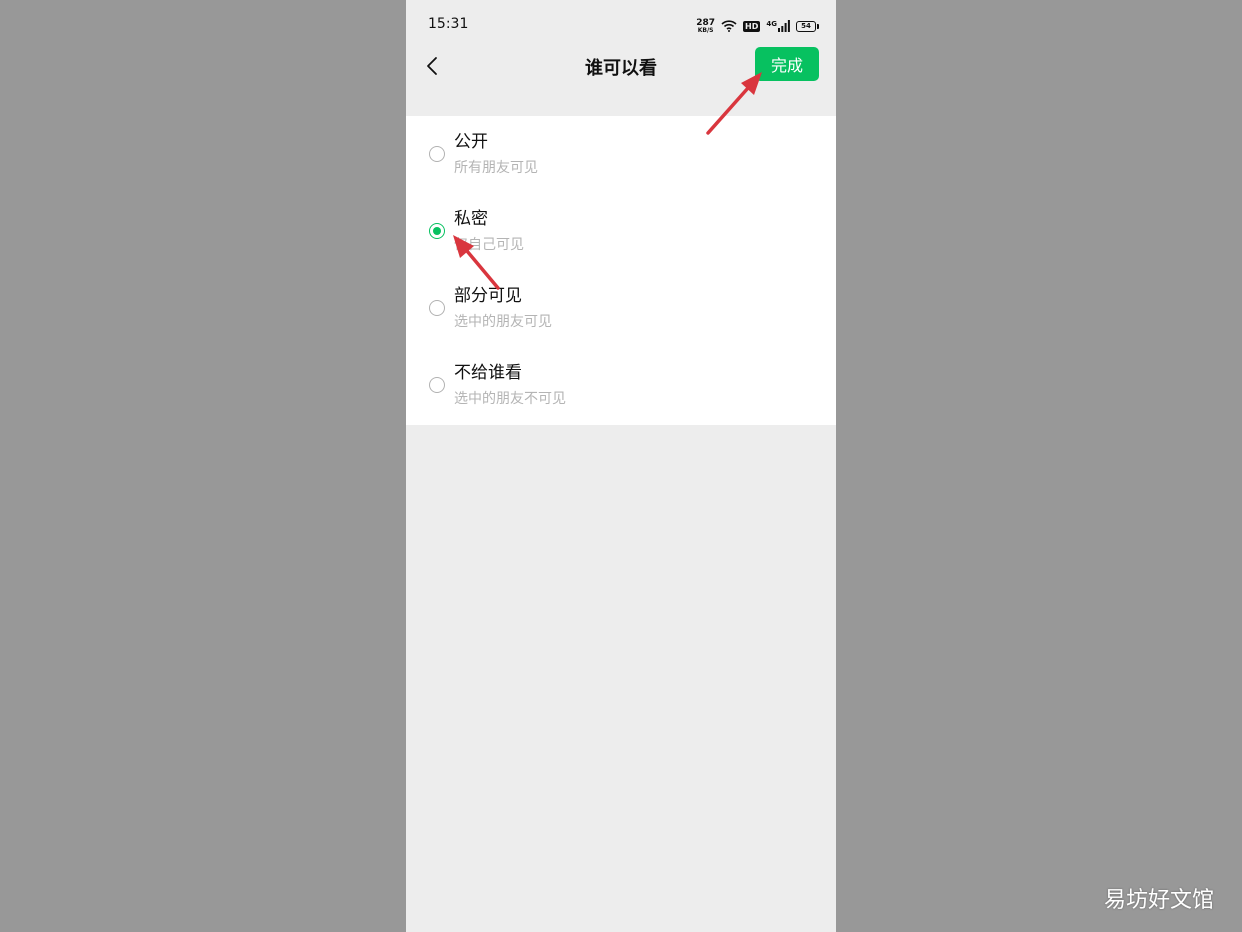 The image size is (1242, 932). I want to click on battery-icon: 54, so click(807, 26).